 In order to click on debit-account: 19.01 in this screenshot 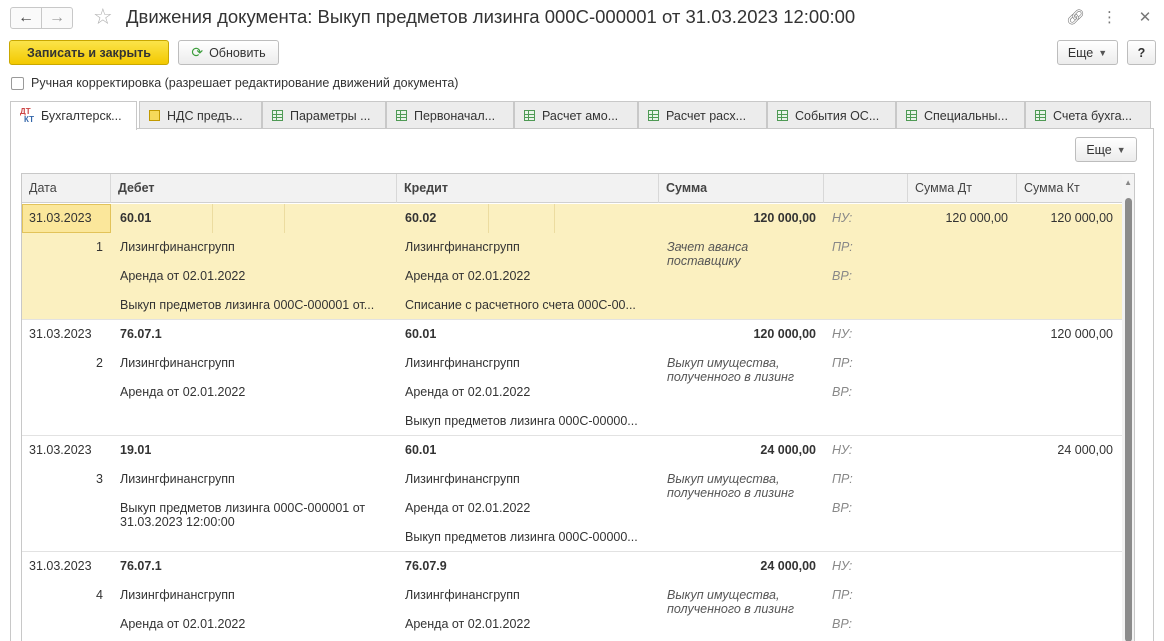, I will do `click(136, 450)`.